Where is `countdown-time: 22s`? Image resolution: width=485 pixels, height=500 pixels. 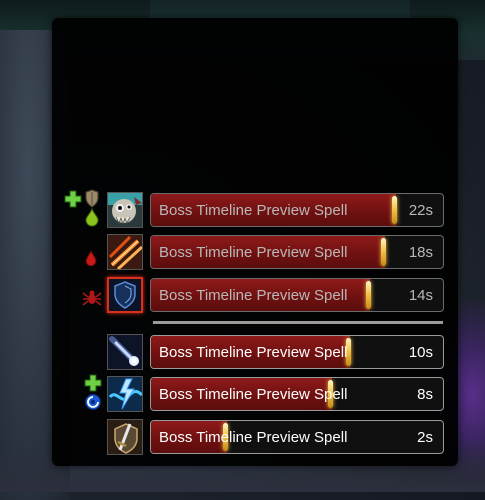 countdown-time: 22s is located at coordinates (420, 210).